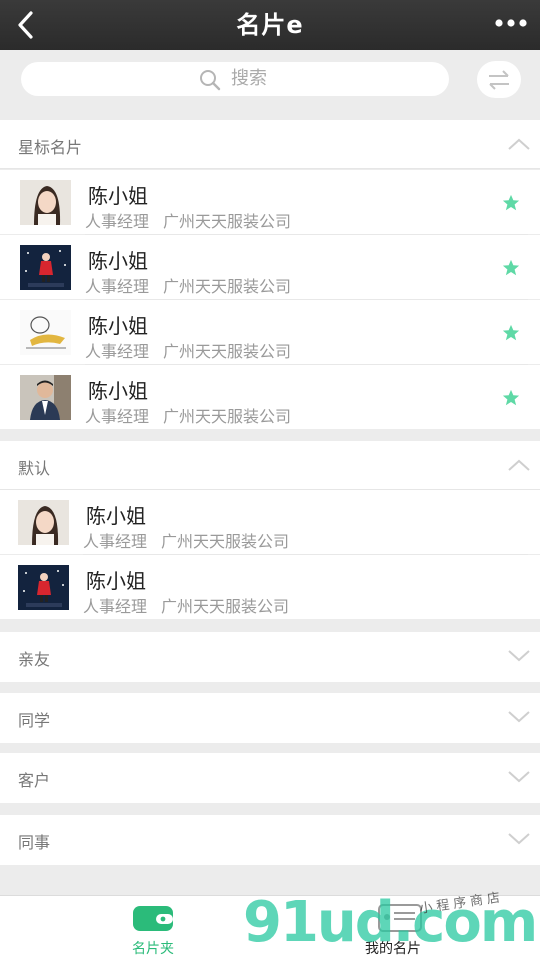 The height and width of the screenshot is (961, 540). Describe the element at coordinates (34, 468) in the screenshot. I see `section-title: 默认` at that location.